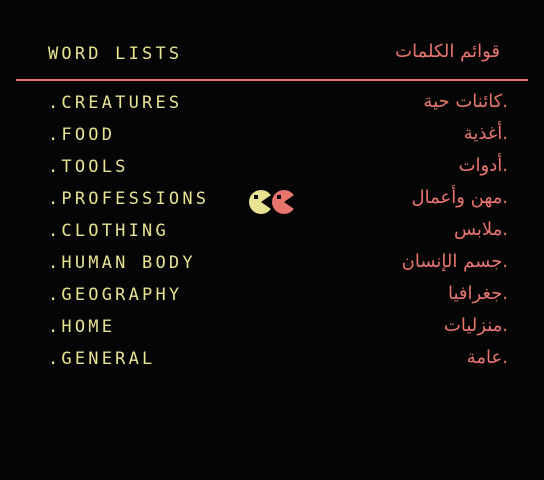 This screenshot has height=480, width=544. What do you see at coordinates (88, 167) in the screenshot?
I see `menu-item-label-english: .TOOLS` at bounding box center [88, 167].